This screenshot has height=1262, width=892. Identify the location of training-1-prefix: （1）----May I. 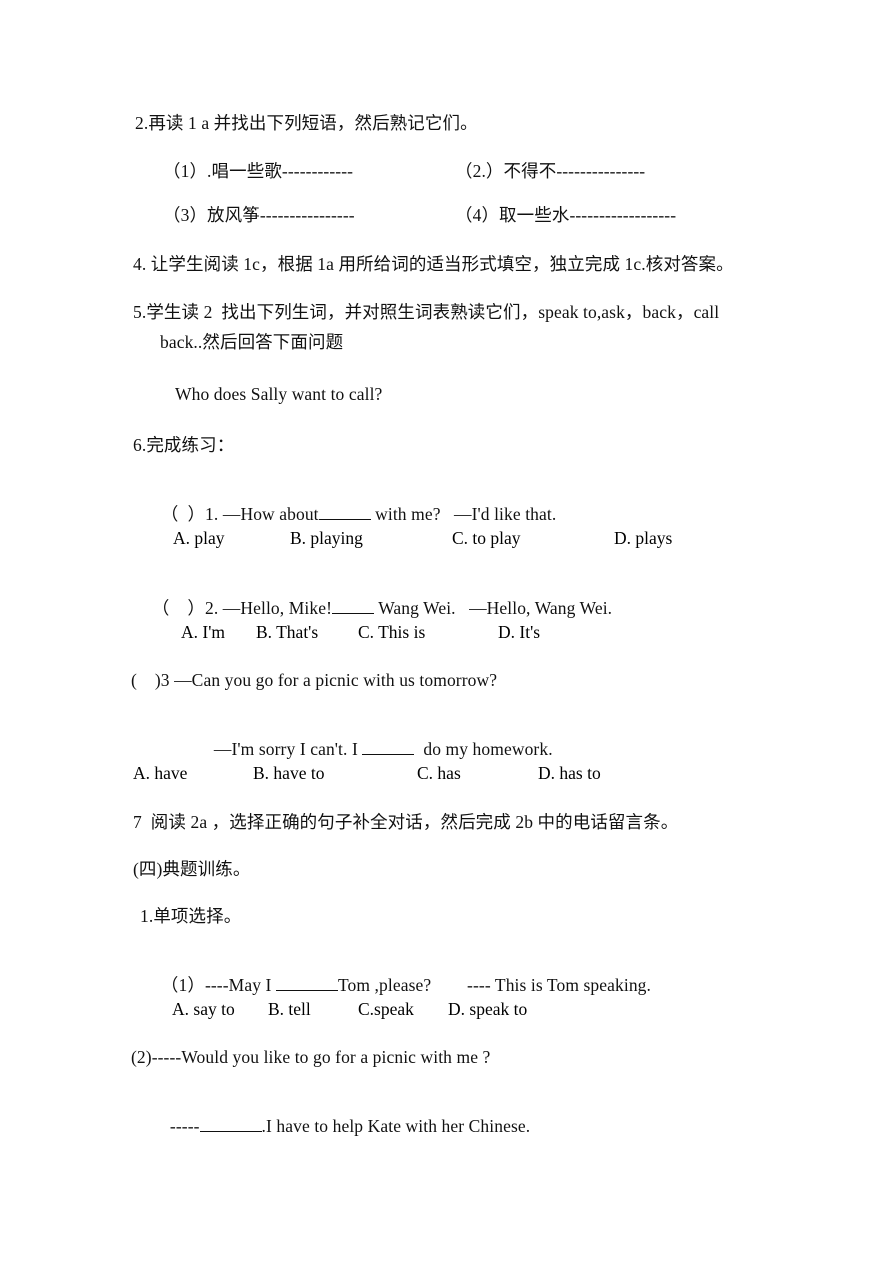
(216, 985).